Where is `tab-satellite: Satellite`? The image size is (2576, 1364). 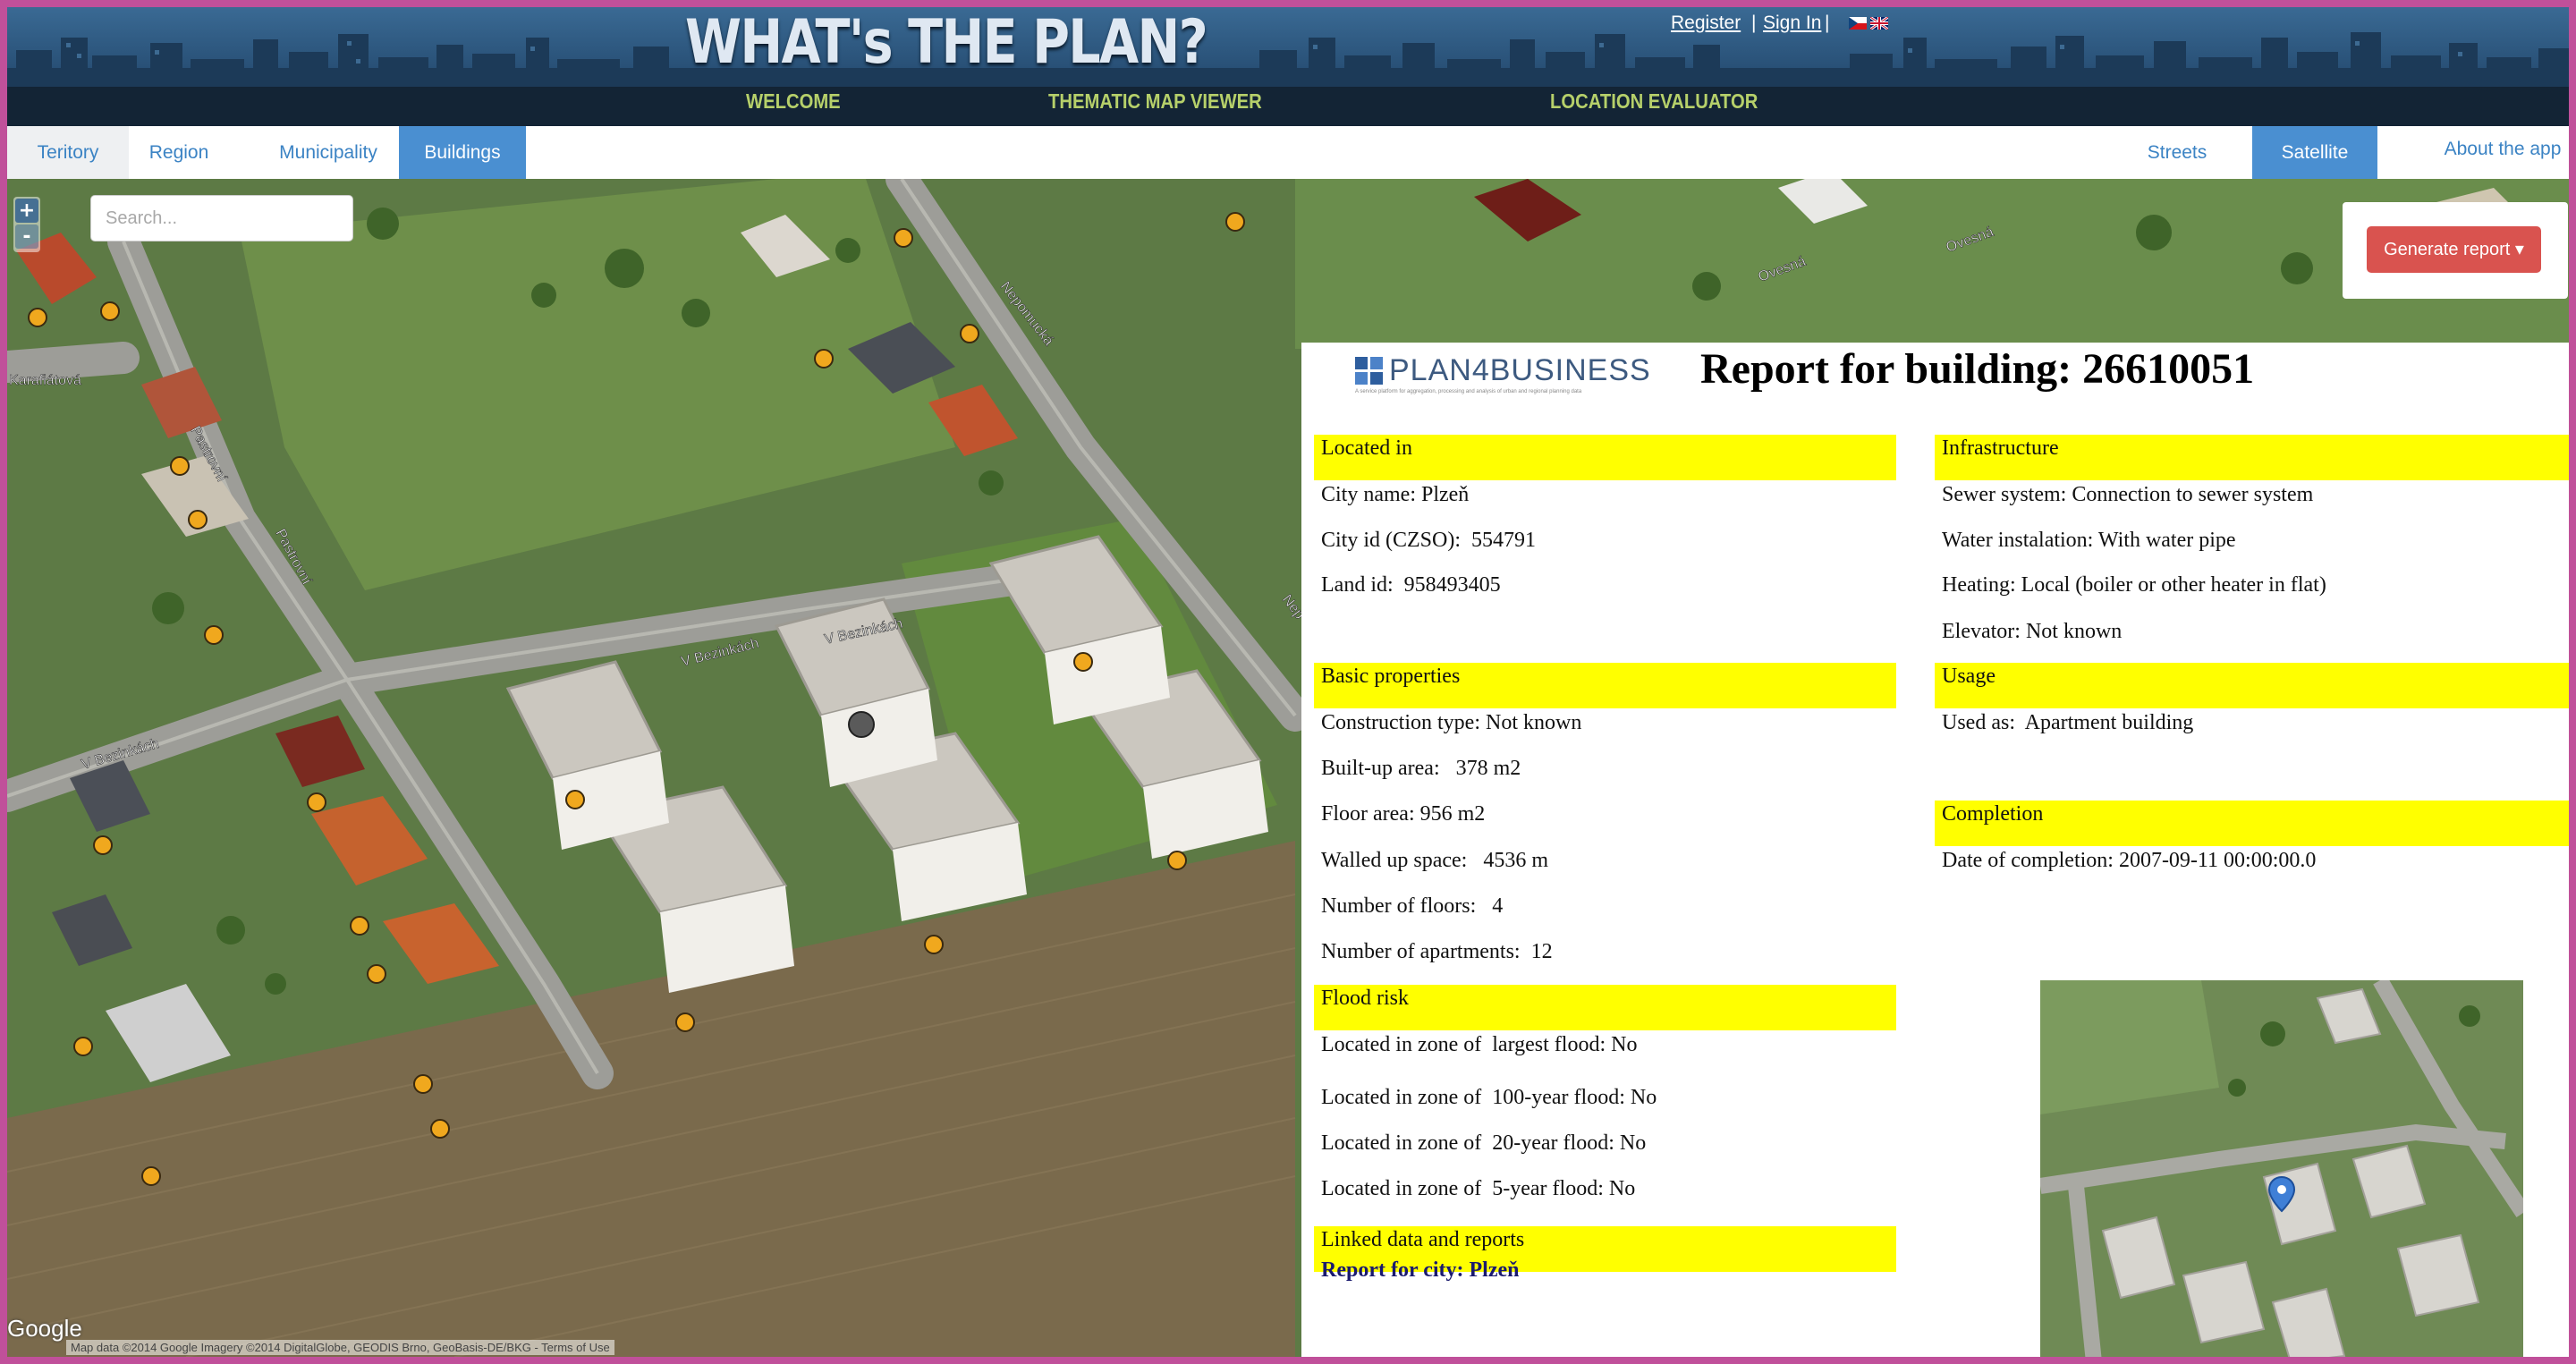
tab-satellite: Satellite is located at coordinates (2314, 152).